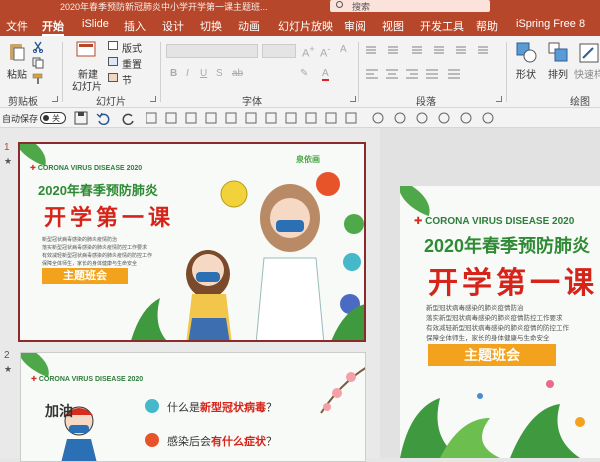 The height and width of the screenshot is (462, 600). I want to click on layout-button: 版式, so click(132, 47).